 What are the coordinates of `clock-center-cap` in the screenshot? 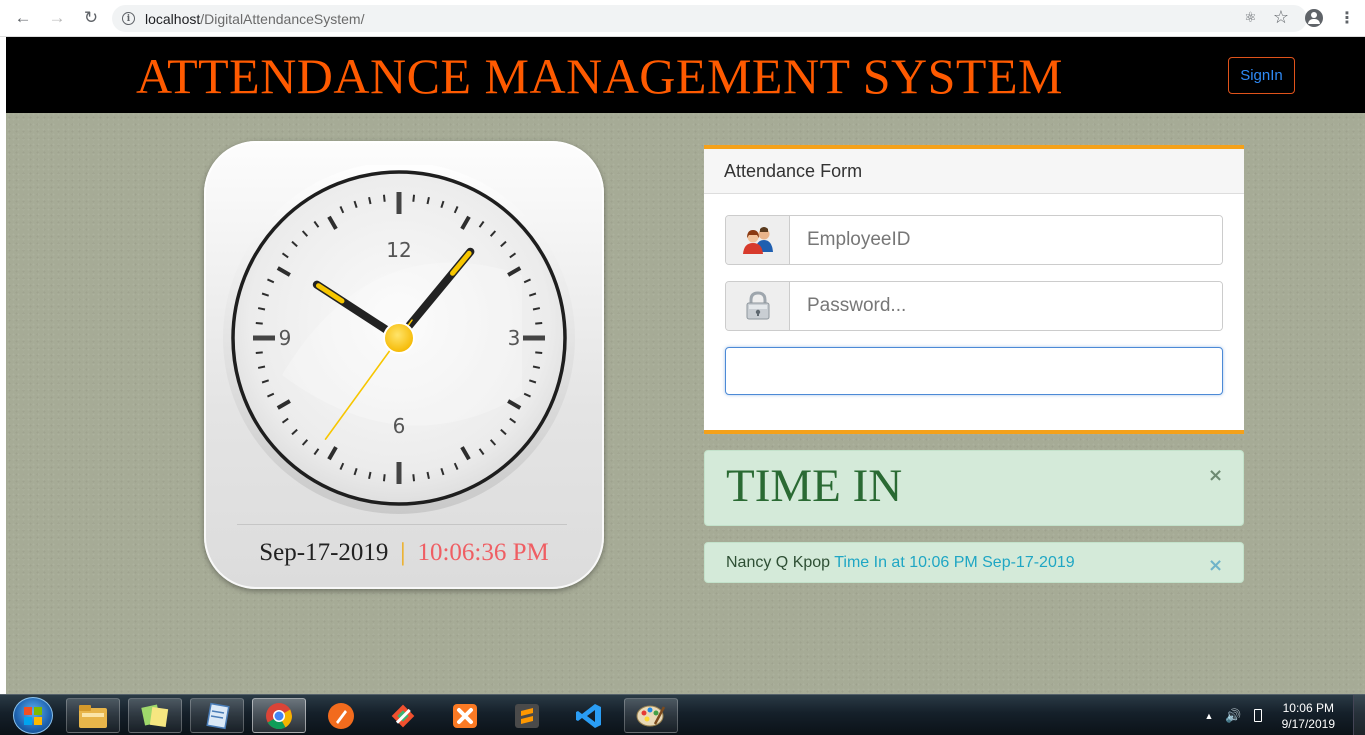 It's located at (399, 338).